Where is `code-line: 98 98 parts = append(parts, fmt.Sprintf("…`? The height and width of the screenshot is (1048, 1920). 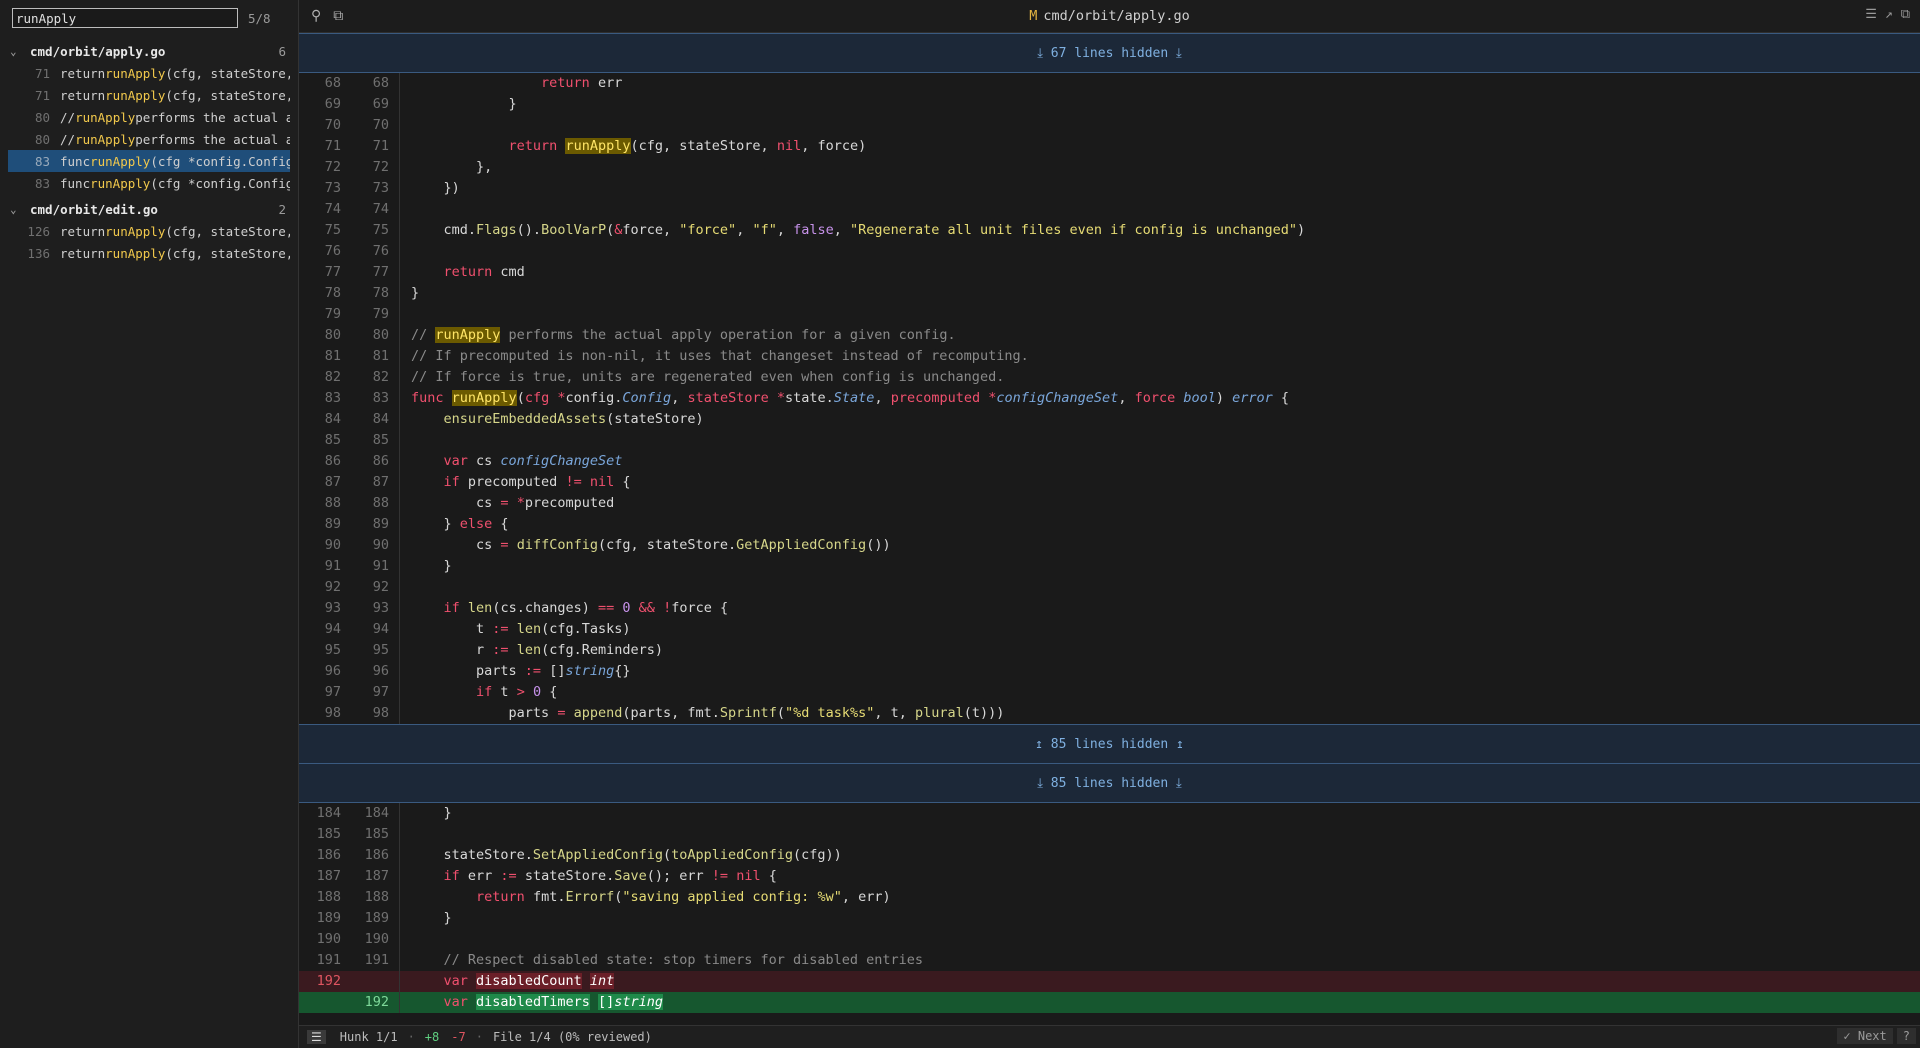 code-line: 98 98 parts = append(parts, fmt.Sprintf("… is located at coordinates (1109, 713).